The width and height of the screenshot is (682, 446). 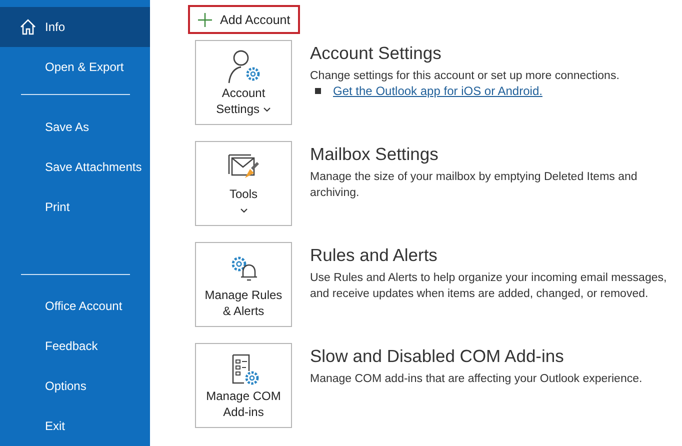 I want to click on section-title: Slow and Disabled COM Add-ins, so click(x=437, y=356).